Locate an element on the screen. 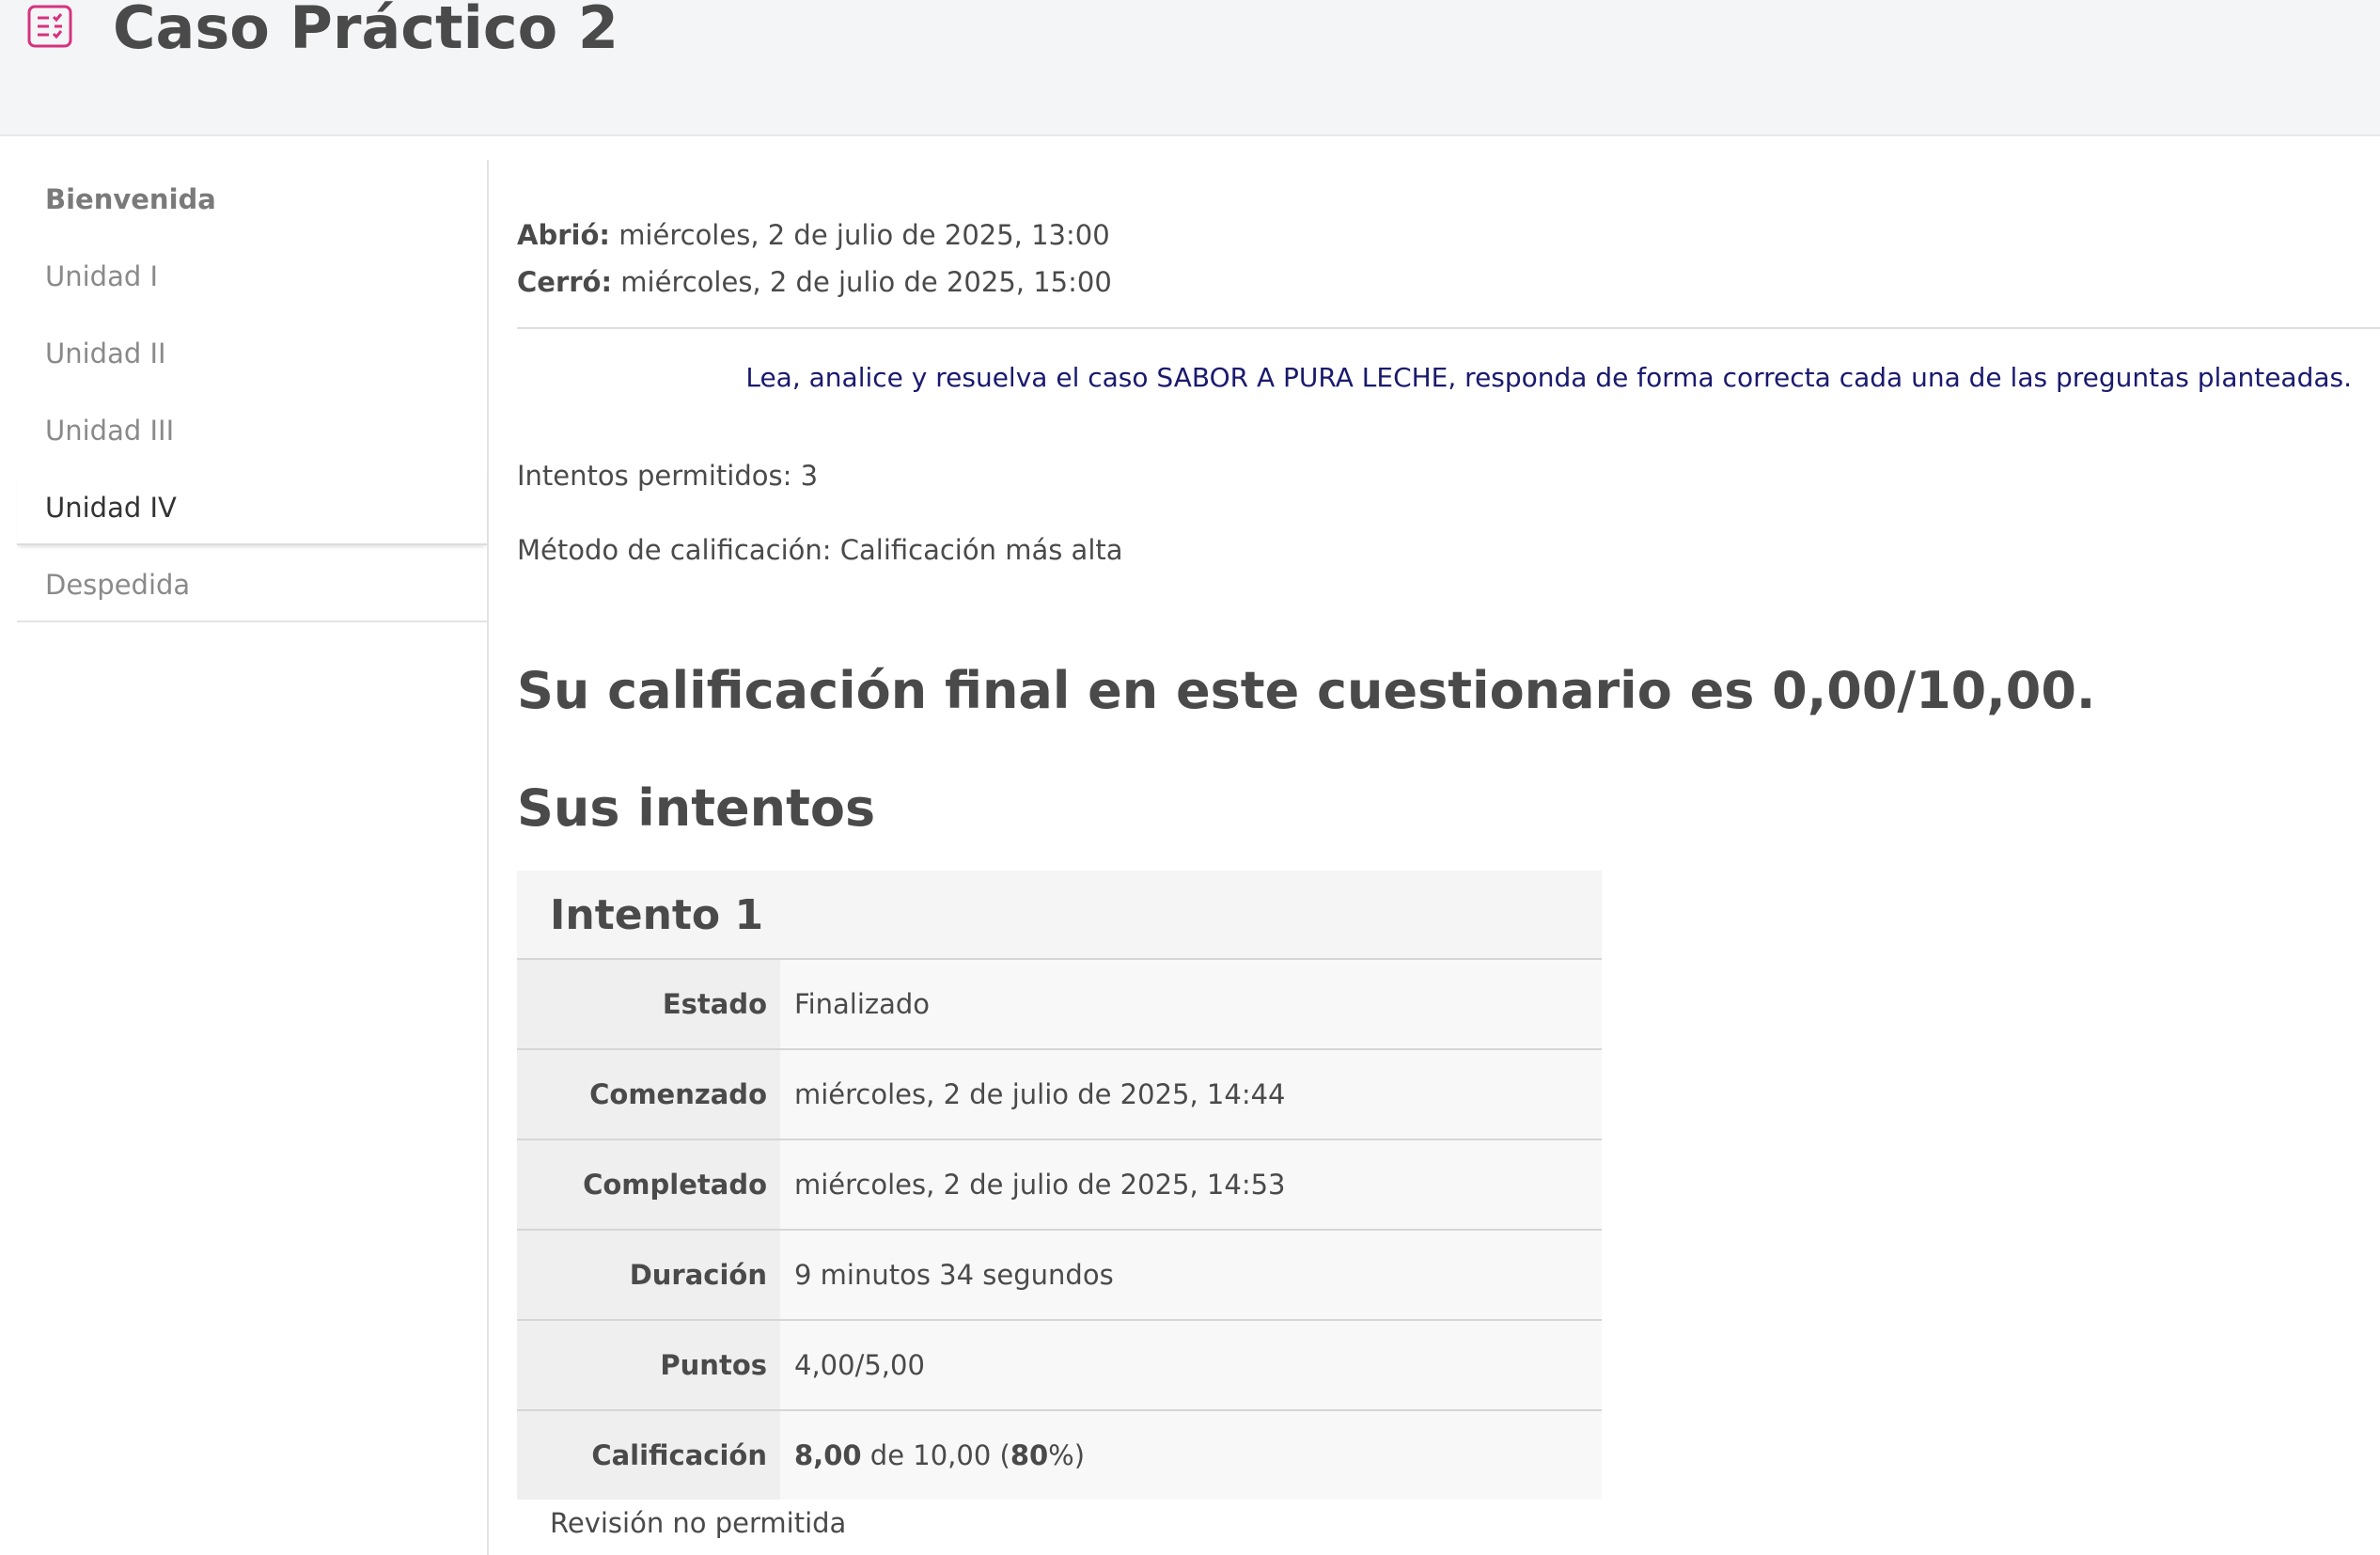 The width and height of the screenshot is (2380, 1555). row-value: 4,00/5,00 is located at coordinates (1191, 1365).